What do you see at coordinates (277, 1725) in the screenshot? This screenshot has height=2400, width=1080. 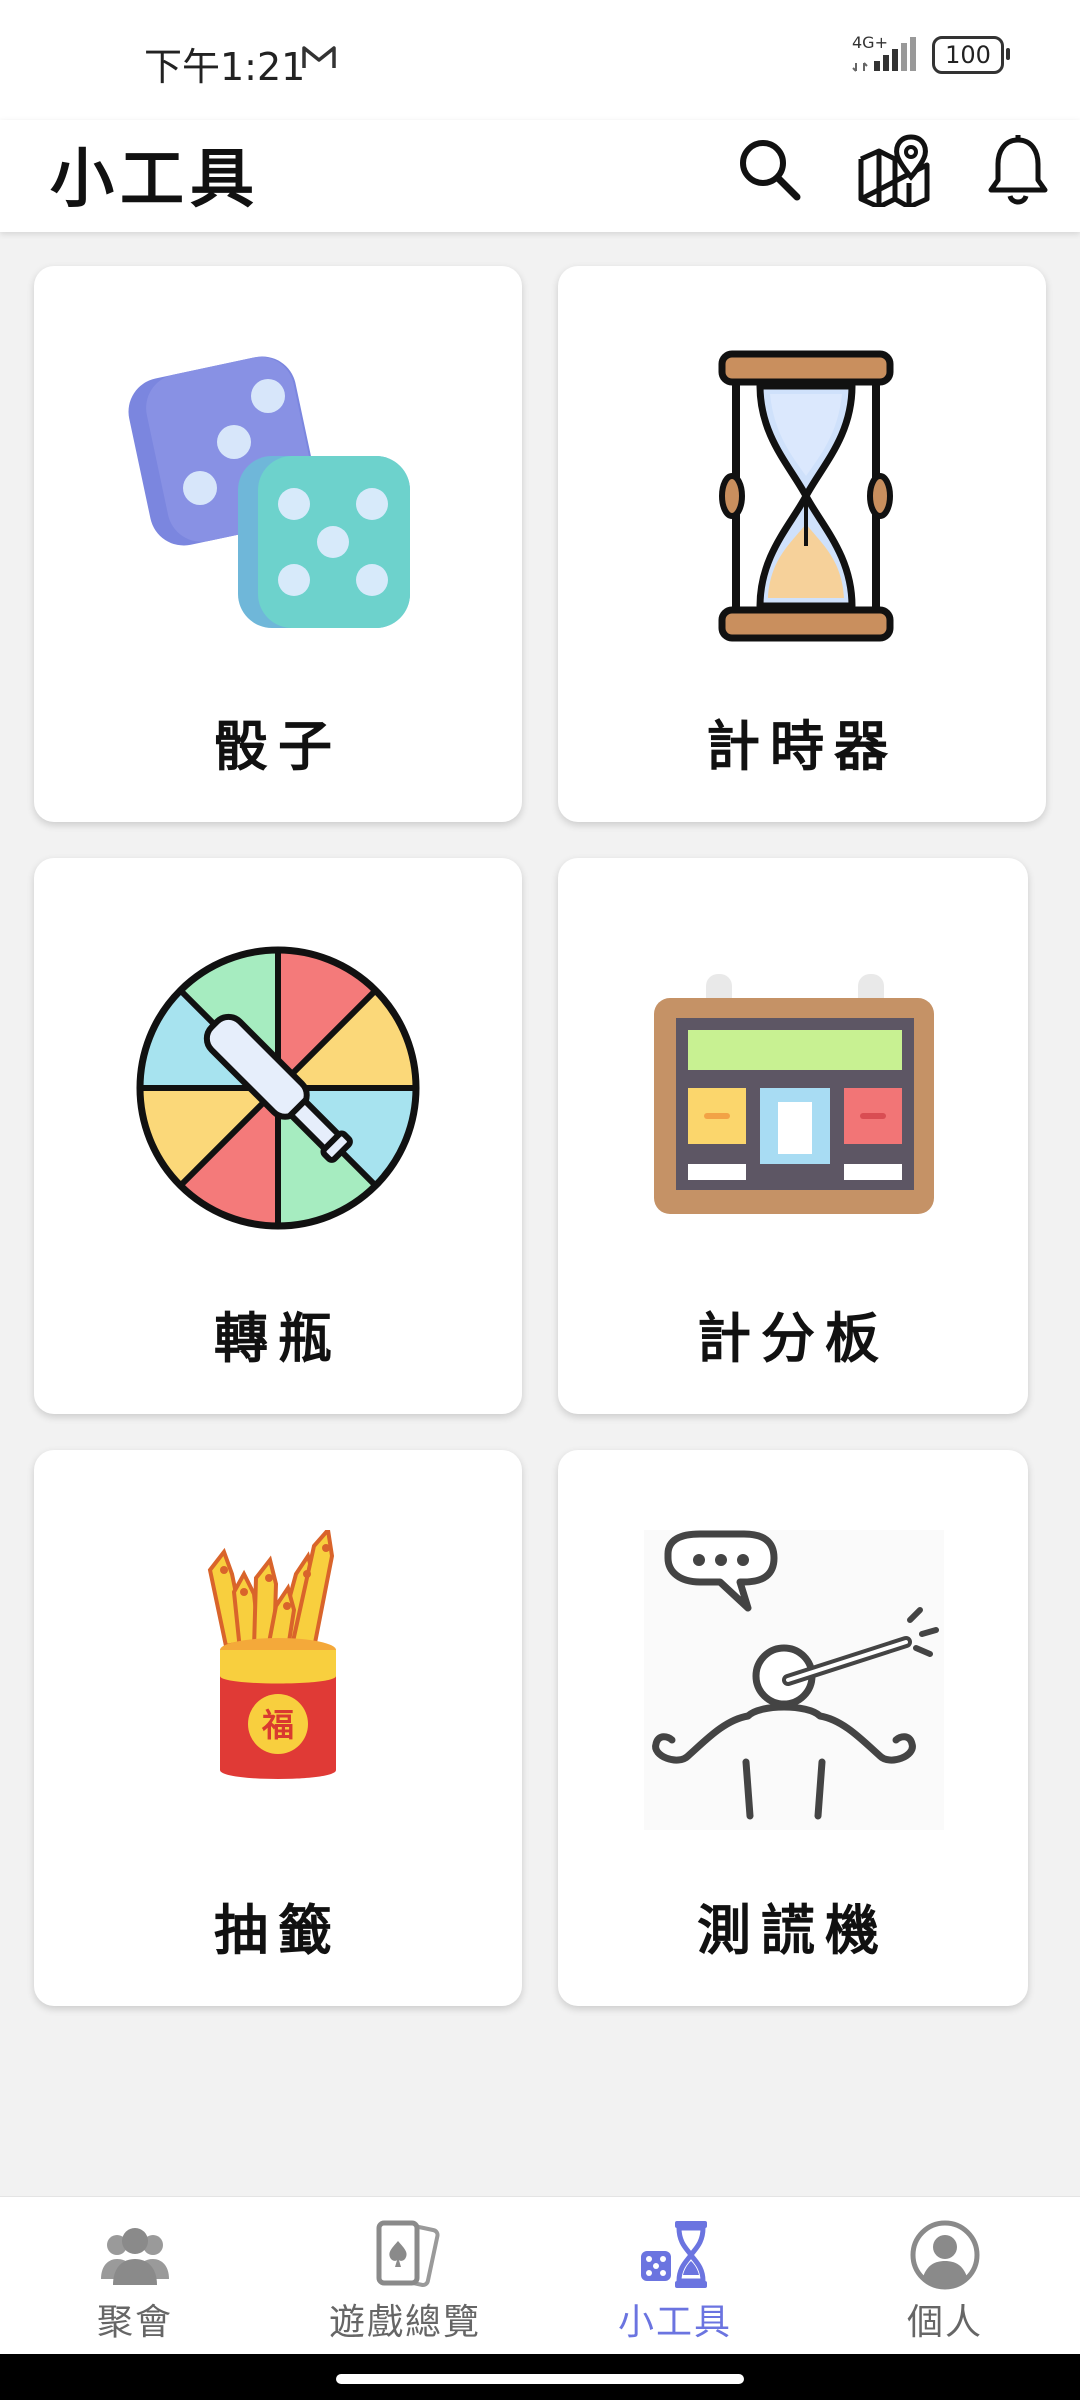 I see `svg-text: 福` at bounding box center [277, 1725].